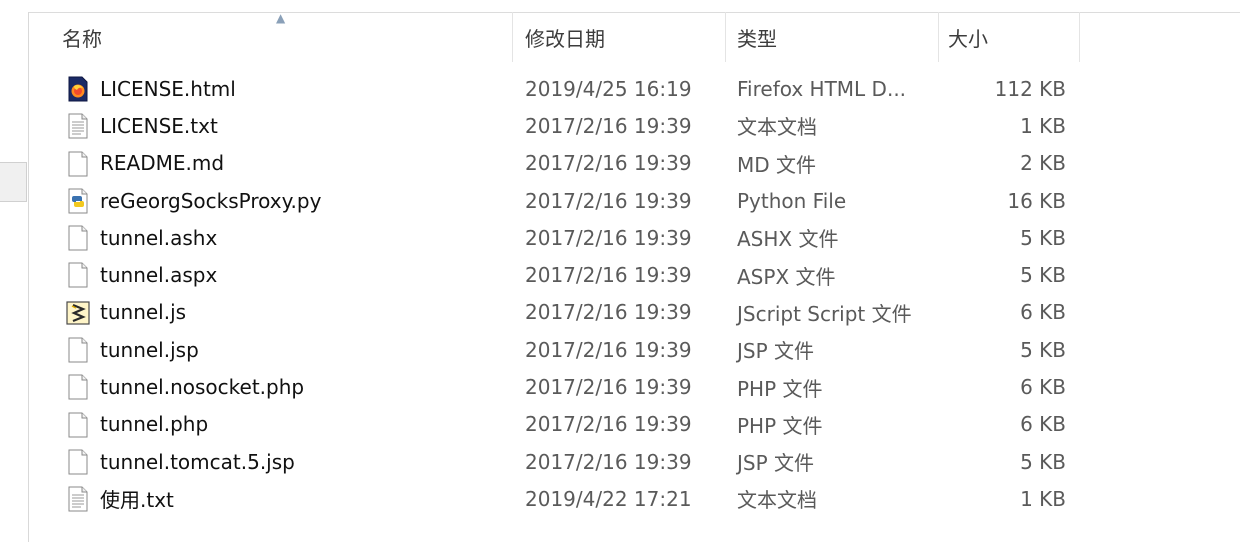  Describe the element at coordinates (154, 424) in the screenshot. I see `file-name: tunnel.php` at that location.